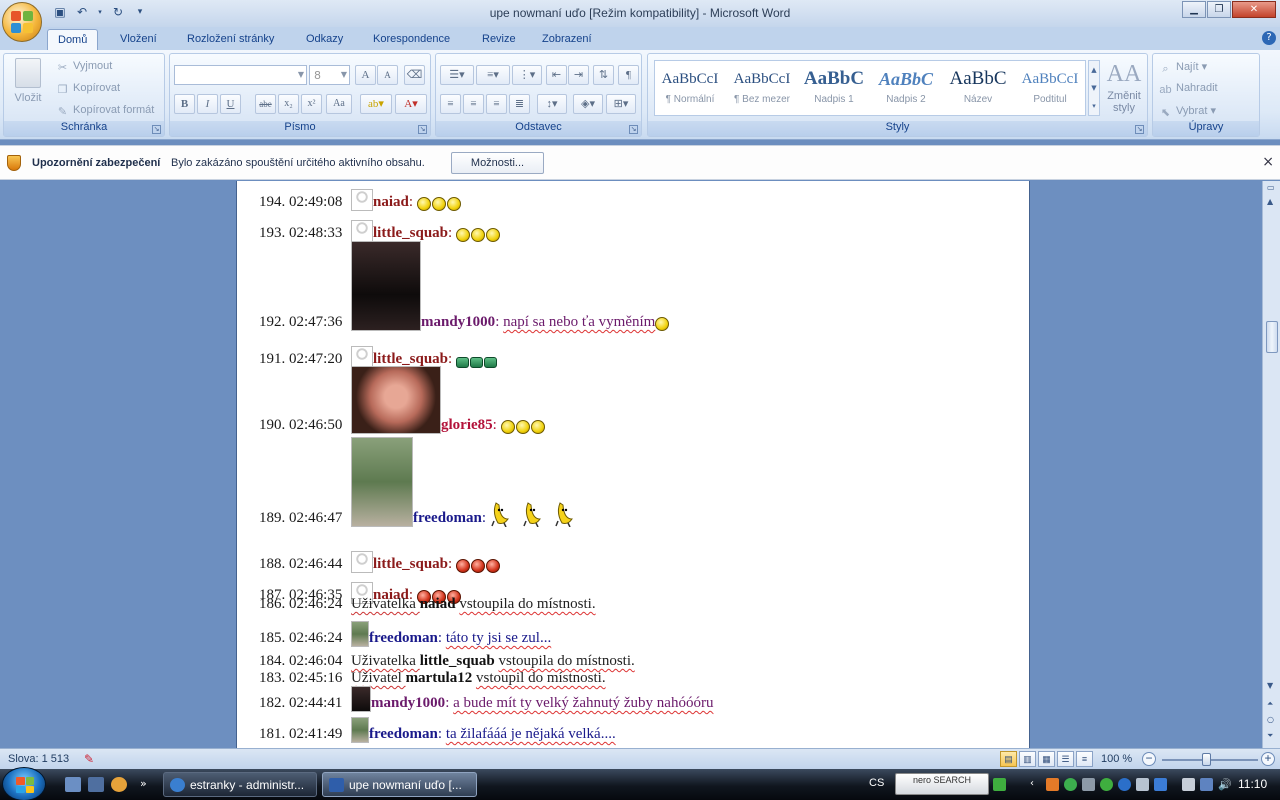 This screenshot has height=800, width=1280. I want to click on start-button, so click(24, 783).